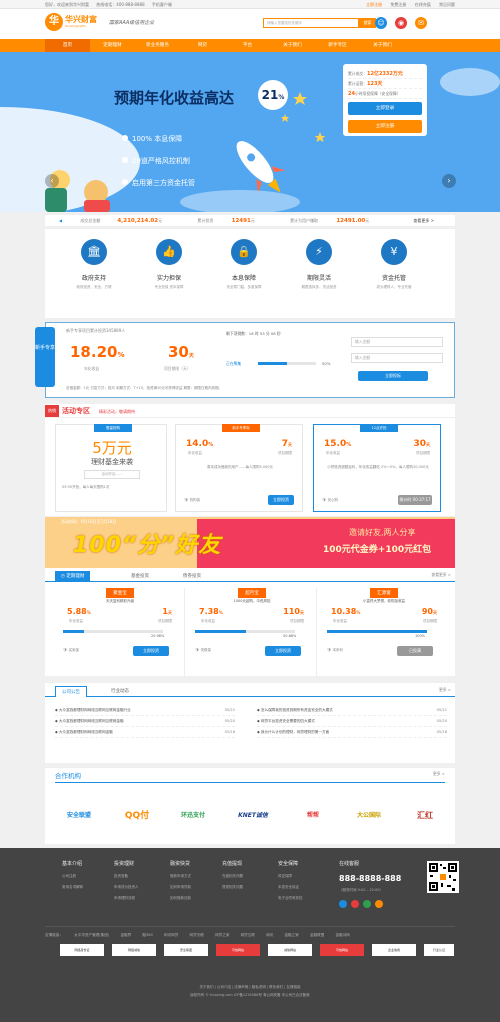 Image resolution: width=500 pixels, height=1022 pixels. Describe the element at coordinates (394, 950) in the screenshot. I see `cert-badge: 企业信用` at that location.